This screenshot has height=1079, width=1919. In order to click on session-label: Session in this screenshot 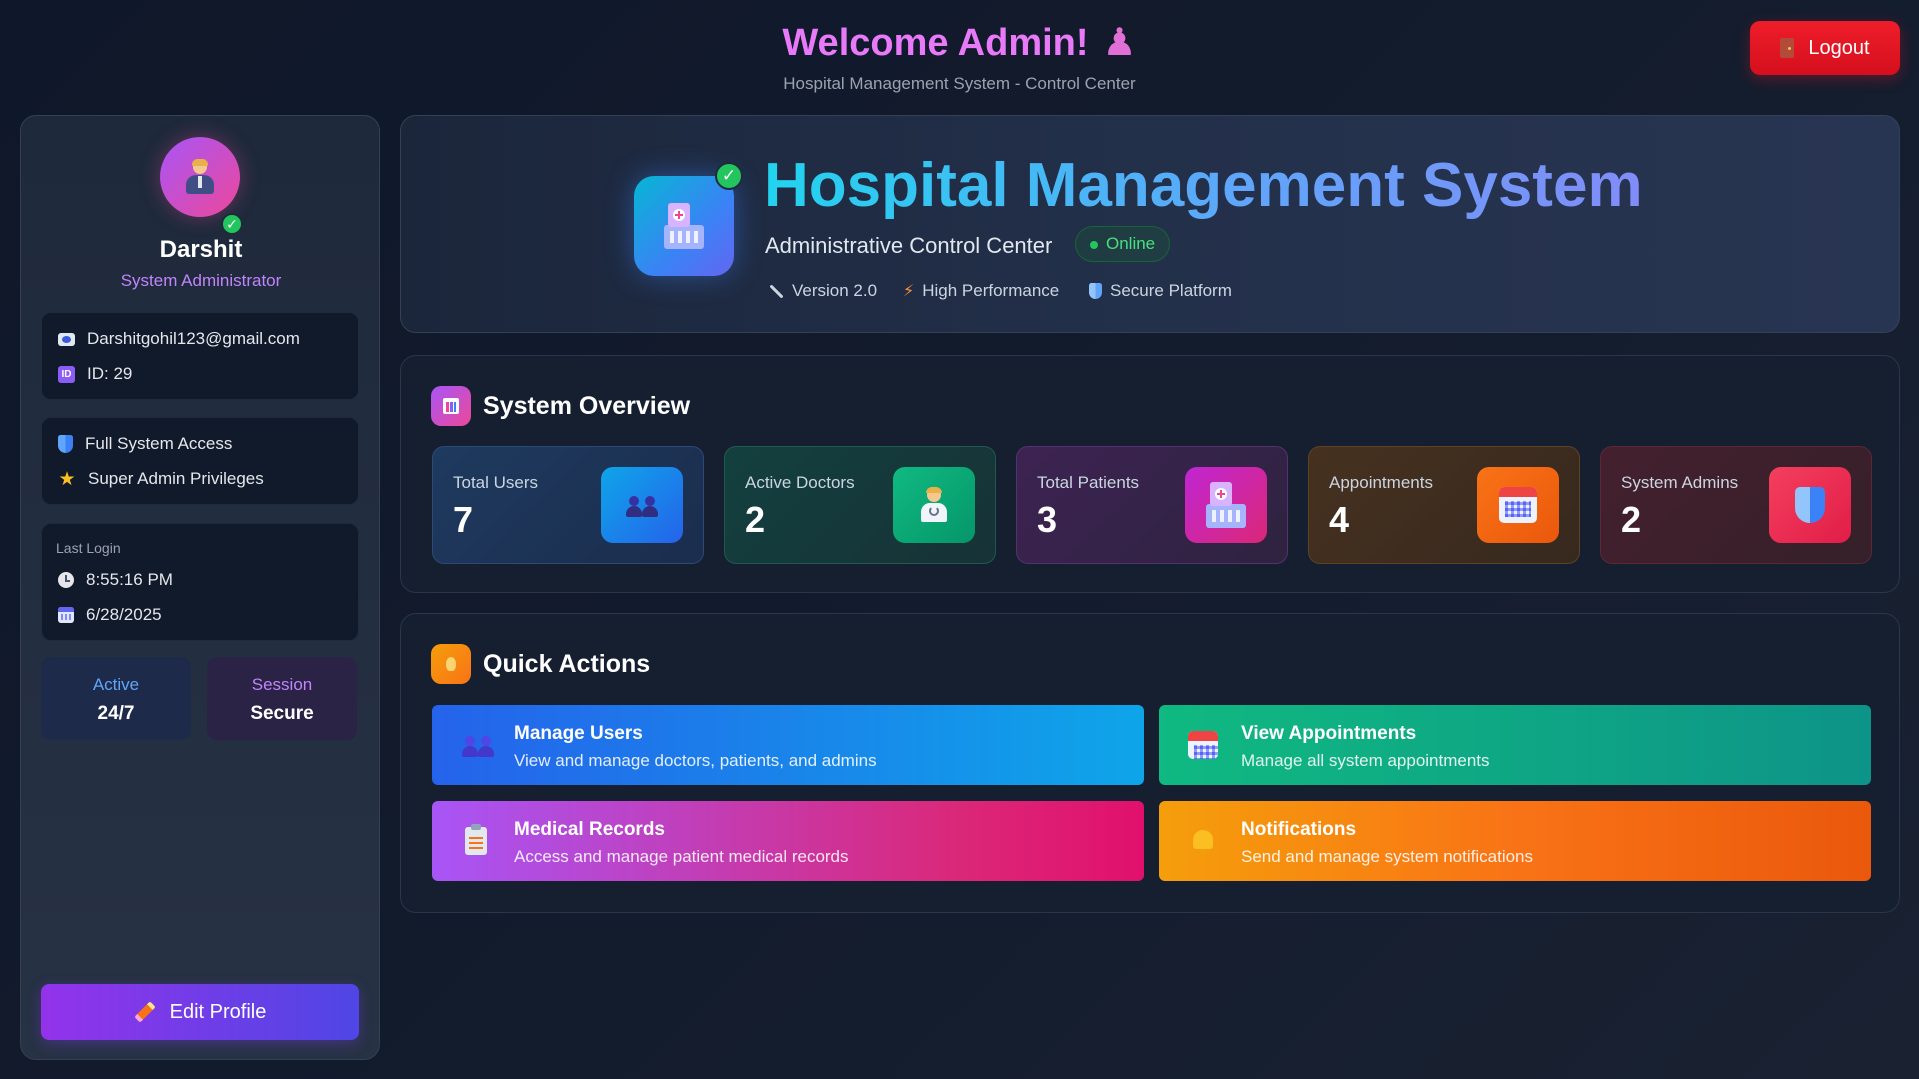, I will do `click(282, 684)`.